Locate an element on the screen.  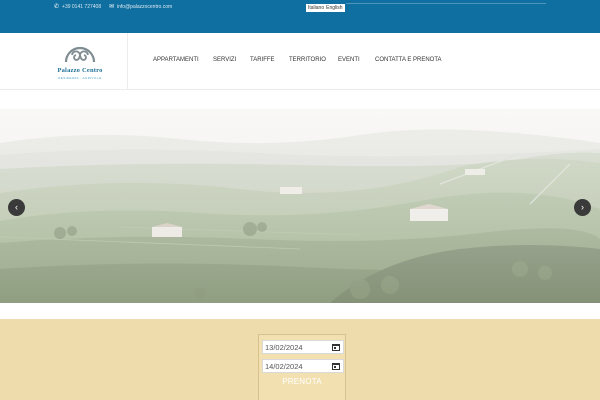
language-english: English is located at coordinates (334, 8).